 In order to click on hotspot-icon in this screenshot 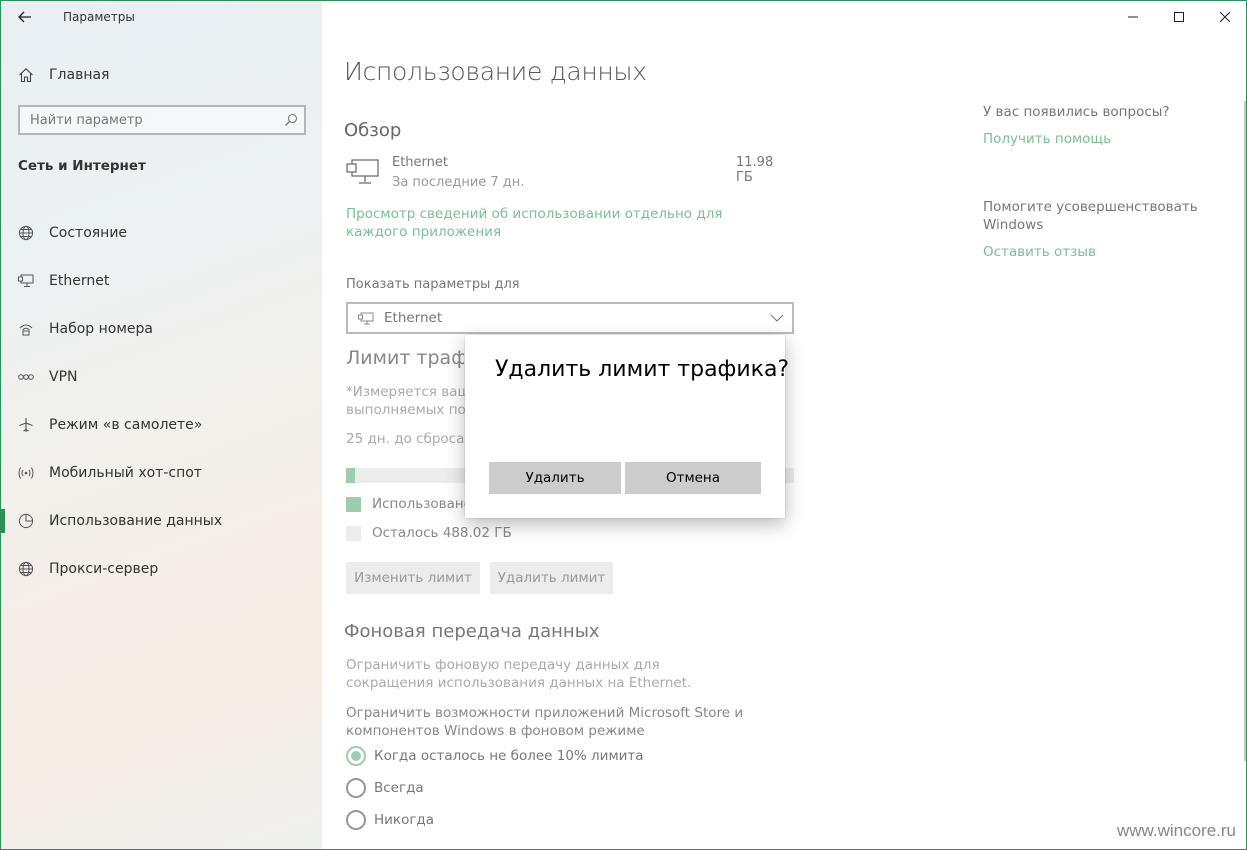, I will do `click(25, 473)`.